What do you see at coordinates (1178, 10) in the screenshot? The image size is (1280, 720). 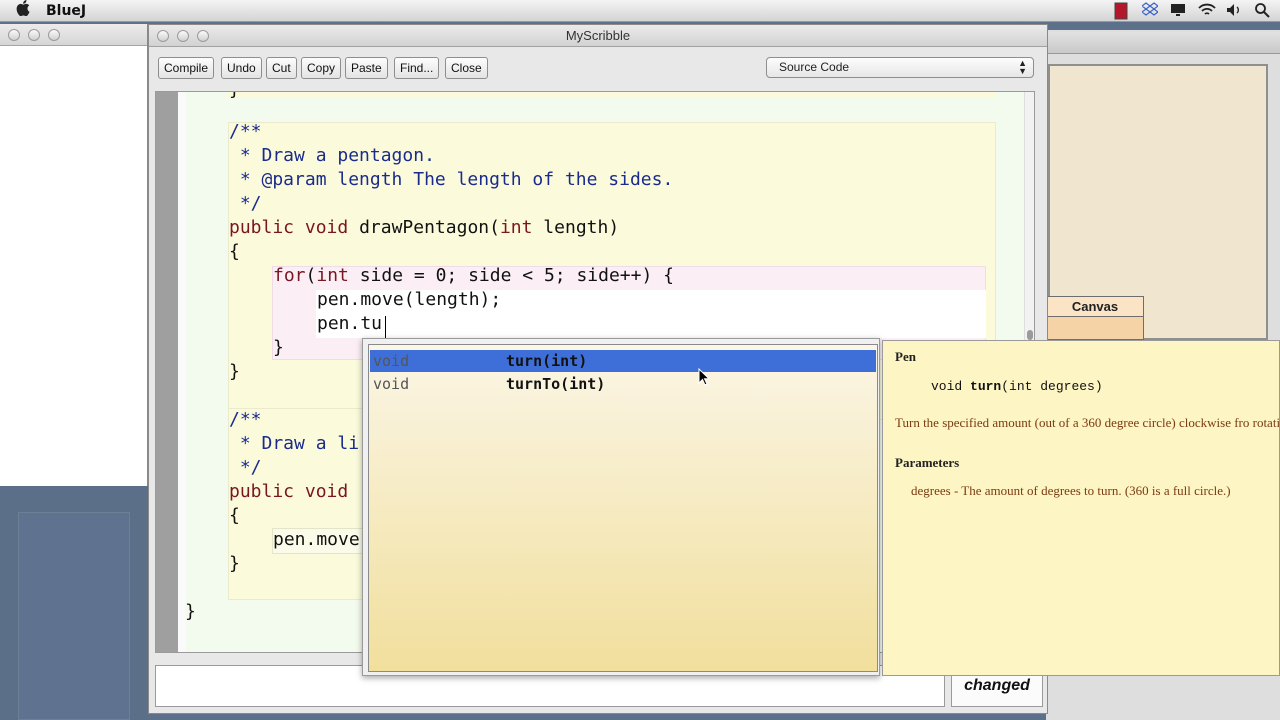 I see `display-icon` at bounding box center [1178, 10].